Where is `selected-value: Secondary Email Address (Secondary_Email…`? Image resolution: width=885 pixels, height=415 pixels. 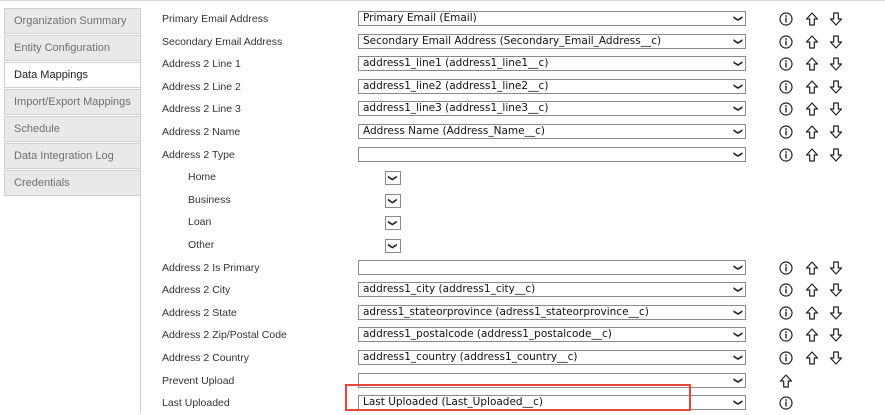
selected-value: Secondary Email Address (Secondary_Email… is located at coordinates (512, 40).